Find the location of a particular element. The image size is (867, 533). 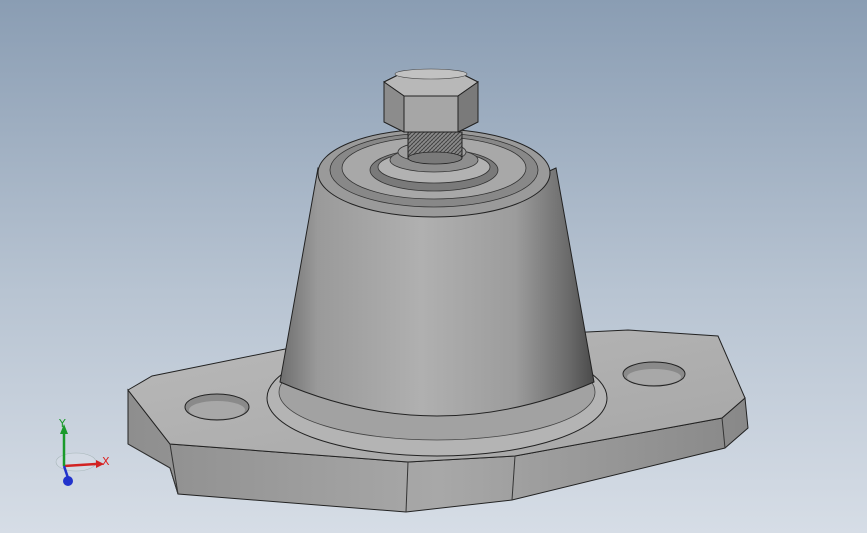

view-orientation-triad: X Y is located at coordinates (80, 452).